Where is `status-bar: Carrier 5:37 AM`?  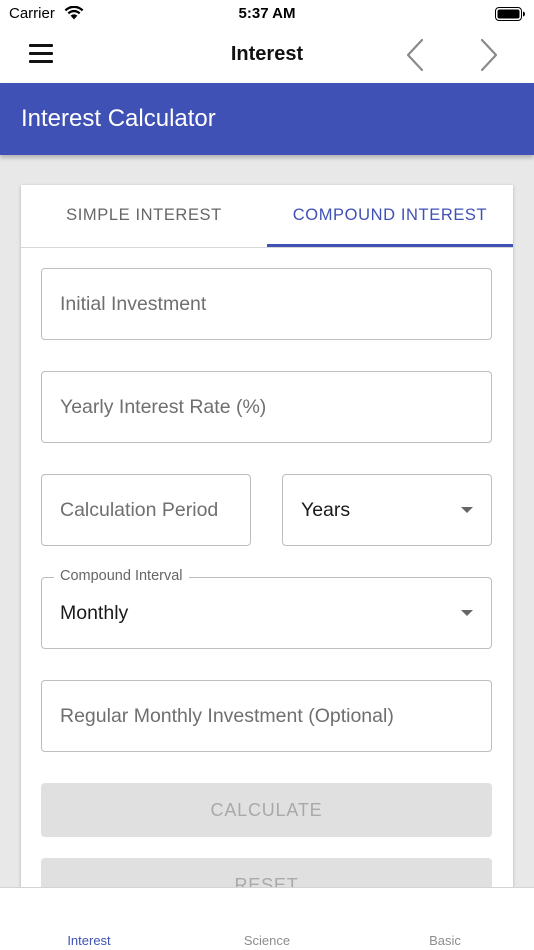 status-bar: Carrier 5:37 AM is located at coordinates (267, 14).